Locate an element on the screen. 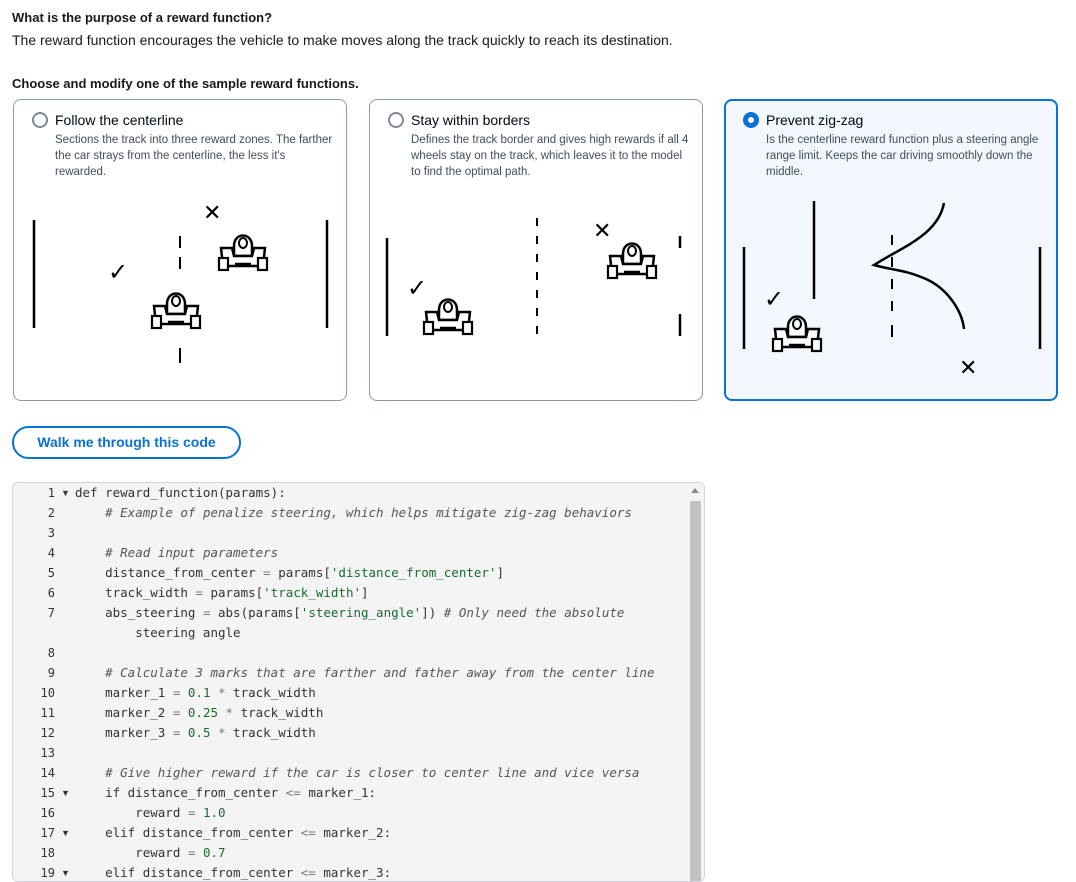 Image resolution: width=1076 pixels, height=882 pixels. line-number: 1 is located at coordinates (51, 493).